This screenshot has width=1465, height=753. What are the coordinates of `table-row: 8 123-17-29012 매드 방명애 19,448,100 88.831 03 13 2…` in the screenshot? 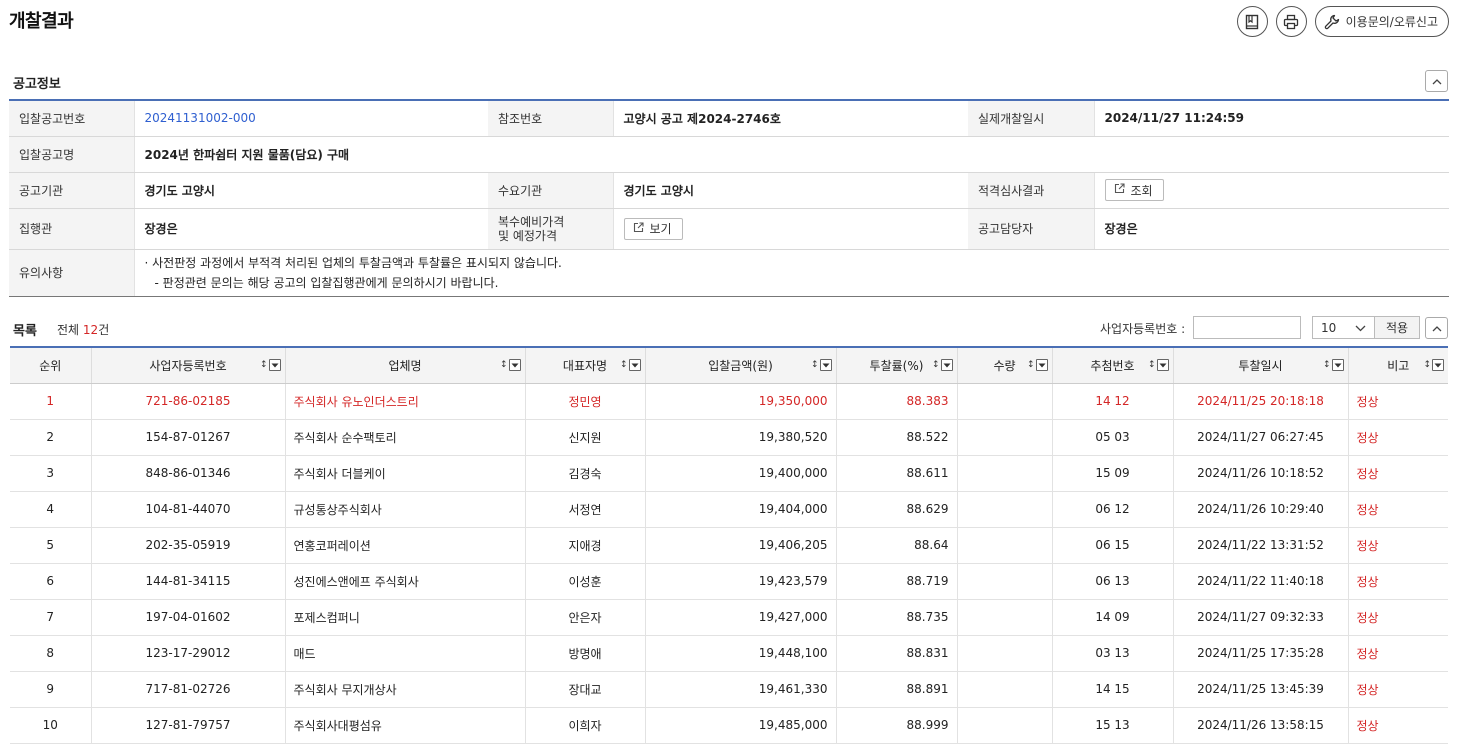 It's located at (729, 653).